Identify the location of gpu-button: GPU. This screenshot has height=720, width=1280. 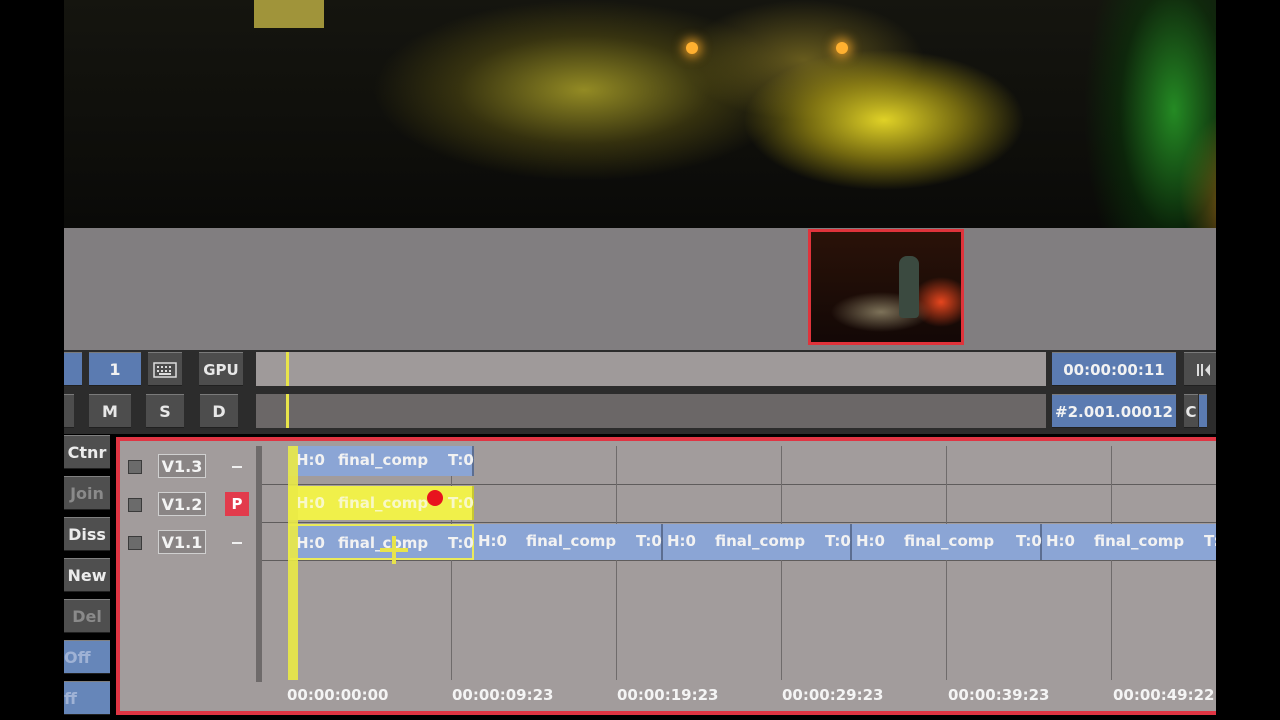
(221, 369).